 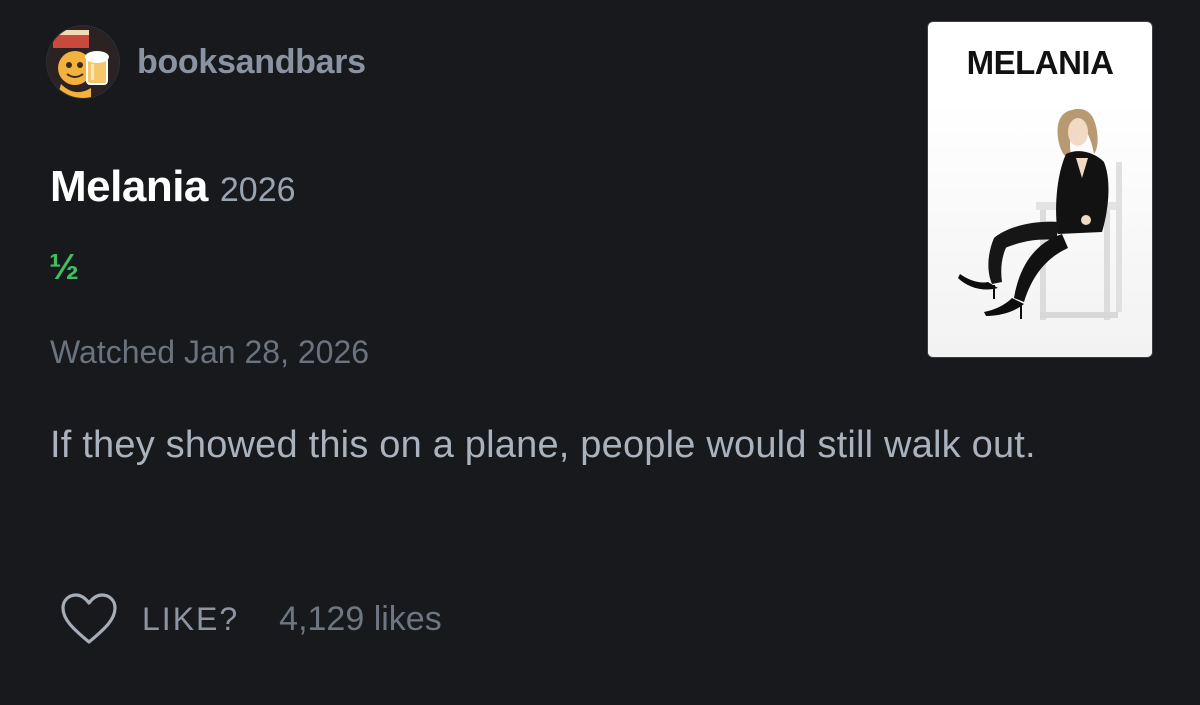 I want to click on film-poster: MELANIA, so click(x=1040, y=189).